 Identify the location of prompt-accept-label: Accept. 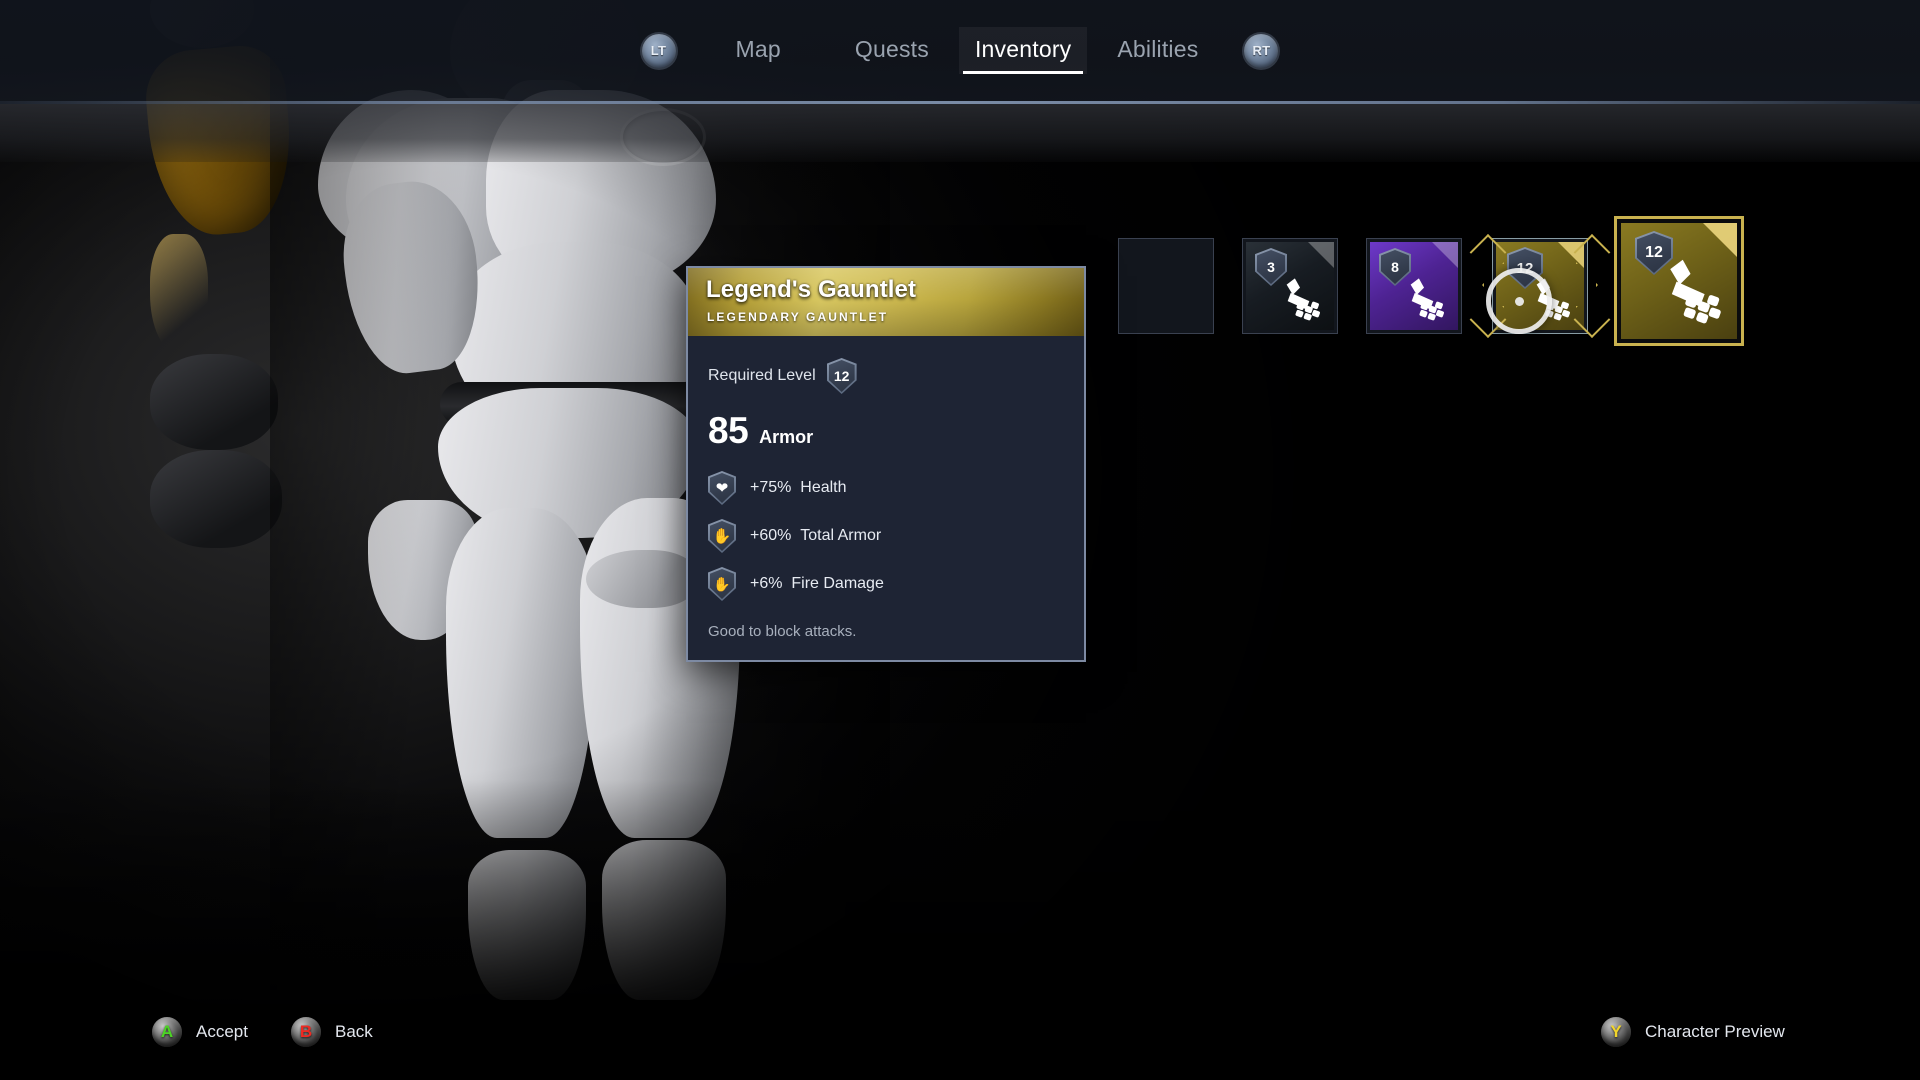
(222, 1031).